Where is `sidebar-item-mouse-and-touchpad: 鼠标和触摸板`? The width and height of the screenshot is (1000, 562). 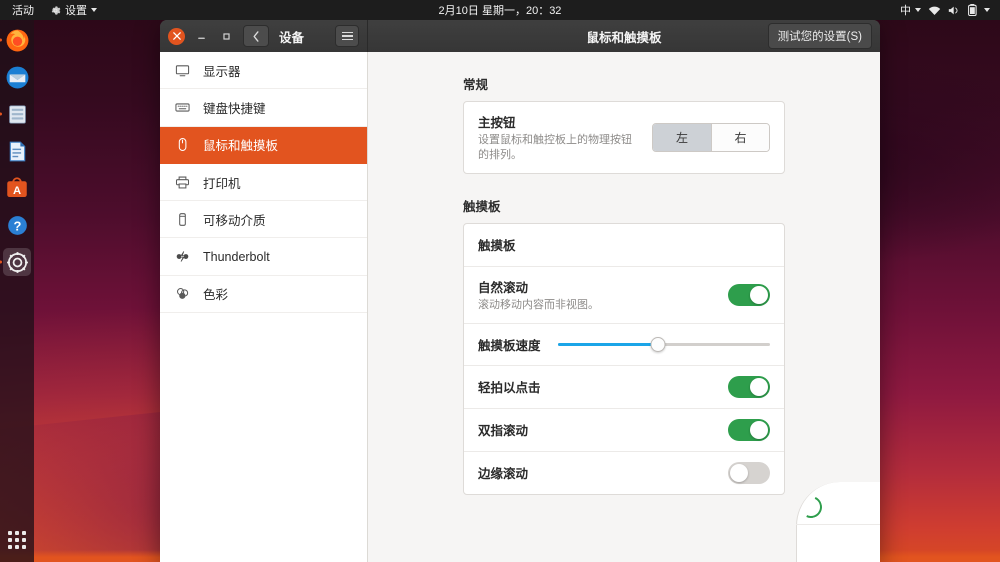 sidebar-item-mouse-and-touchpad: 鼠标和触摸板 is located at coordinates (263, 145).